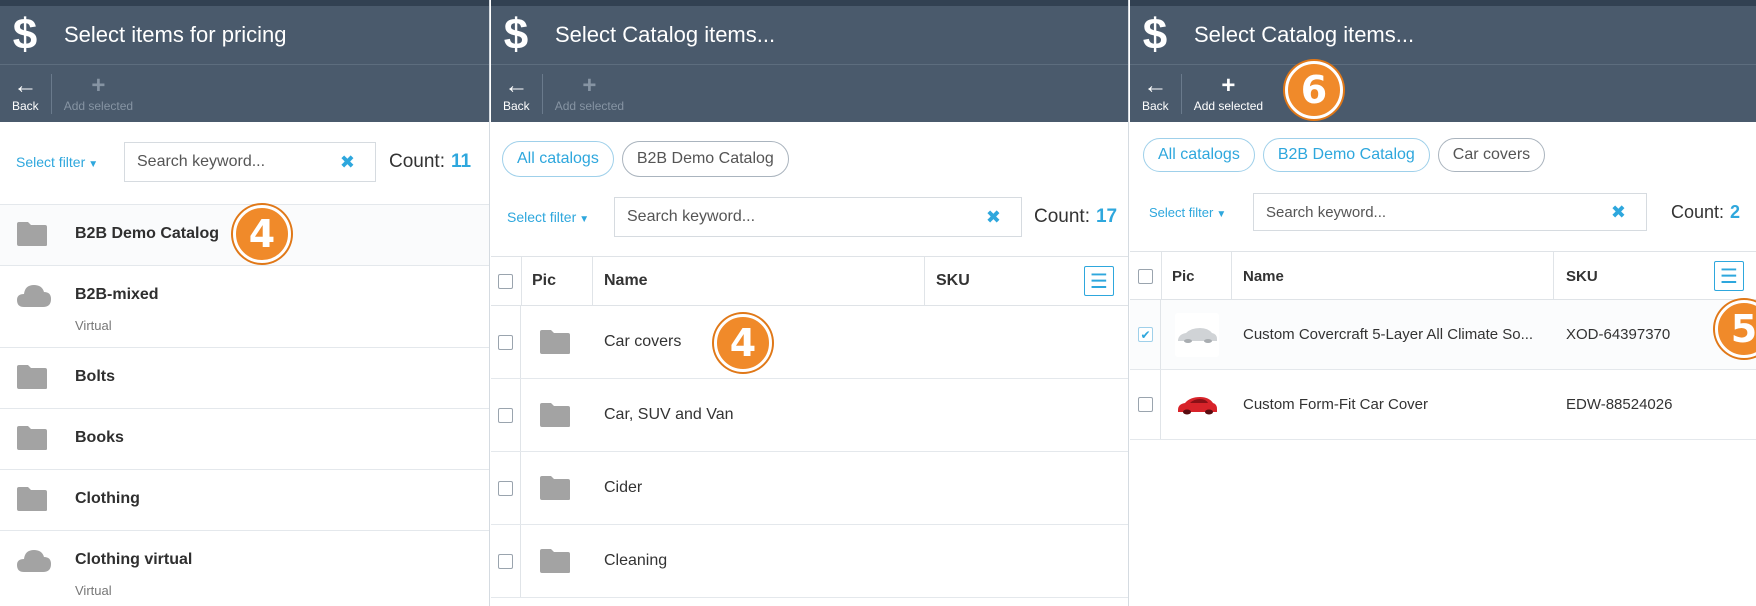  I want to click on select-filter-label: Select filter, so click(51, 162).